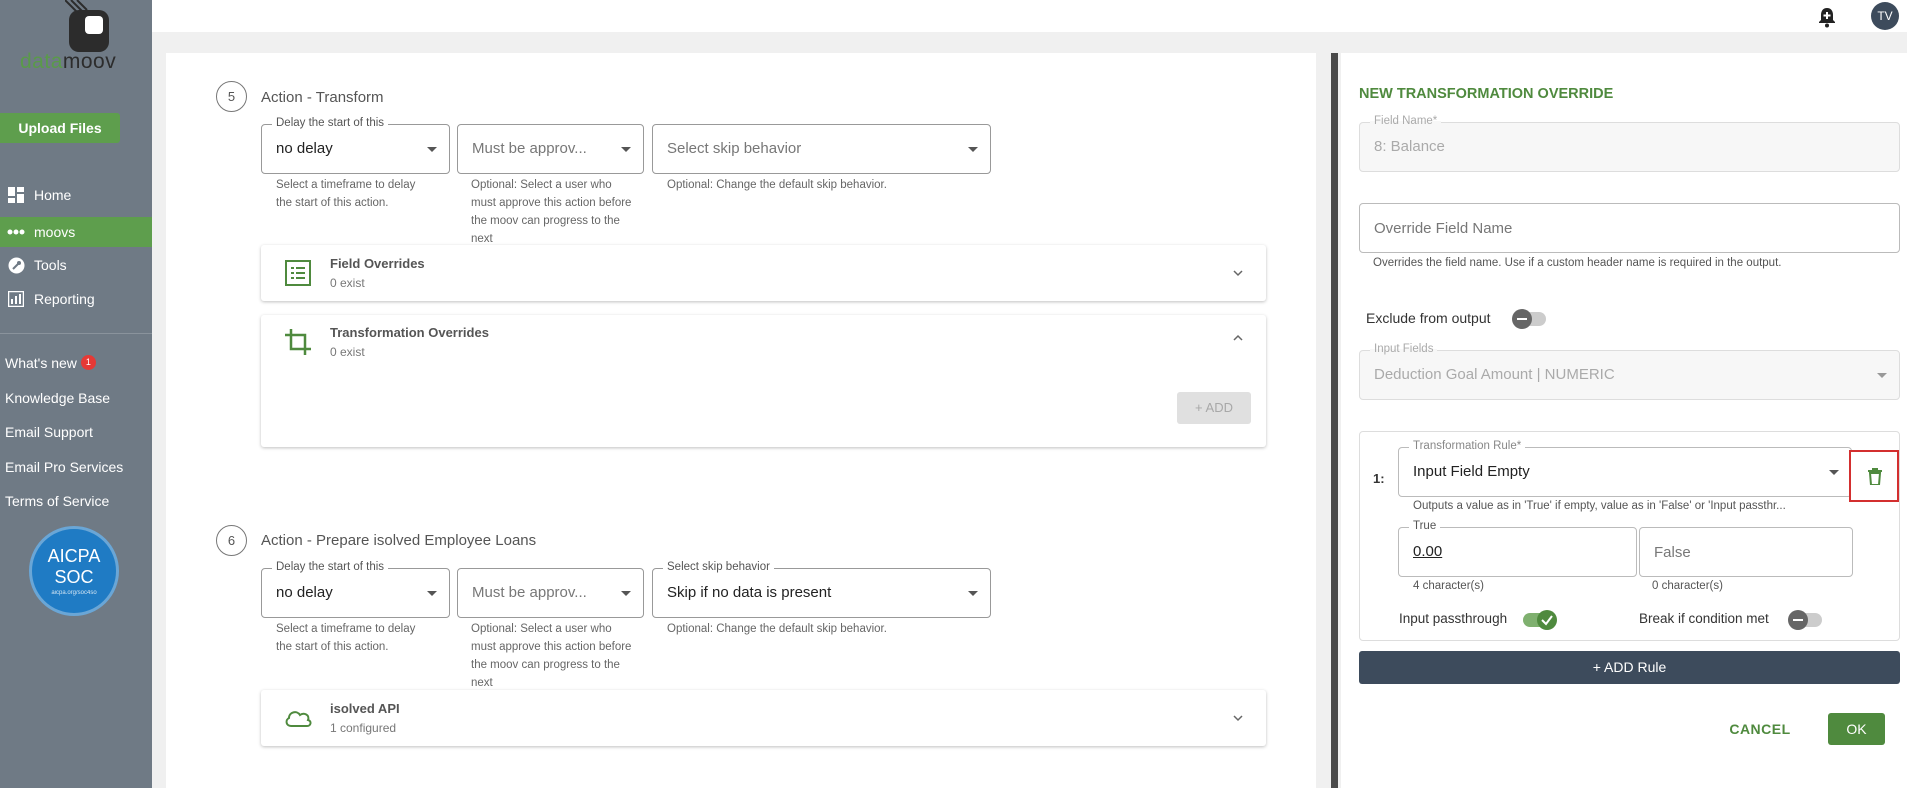 The height and width of the screenshot is (788, 1907). What do you see at coordinates (1238, 338) in the screenshot?
I see `chevron-up-icon` at bounding box center [1238, 338].